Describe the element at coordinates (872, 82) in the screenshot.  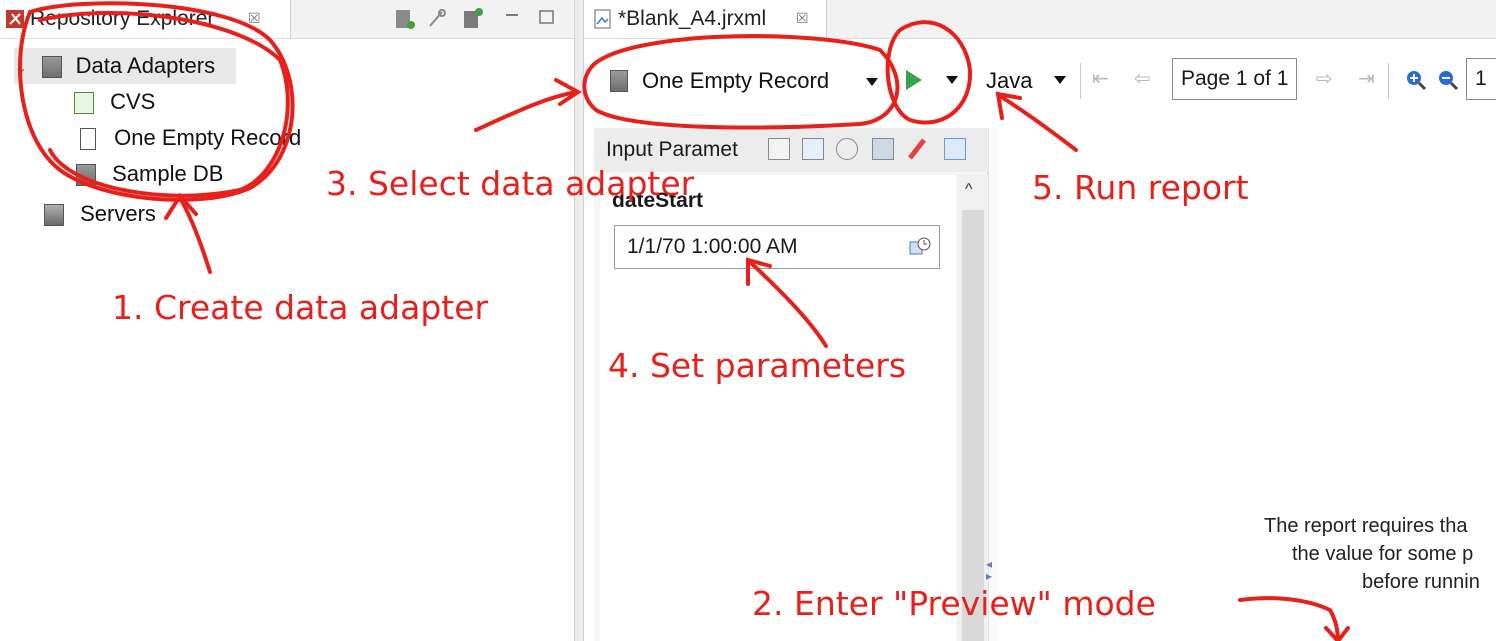
I see `dropdown-arrow-icon` at that location.